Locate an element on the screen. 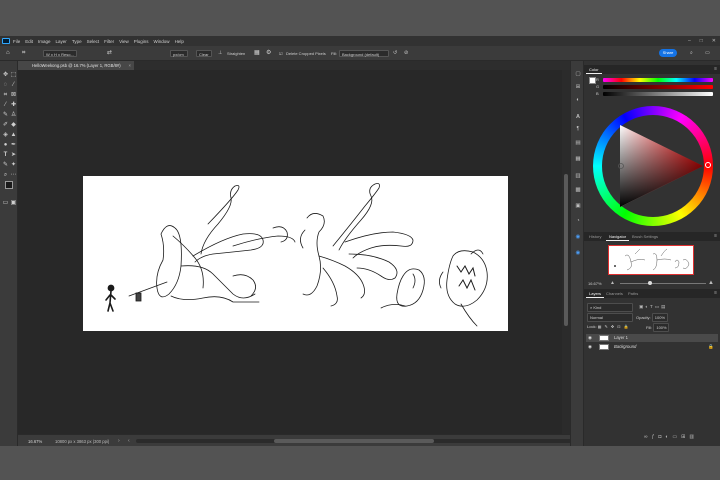  menu-select: Select is located at coordinates (93, 41).